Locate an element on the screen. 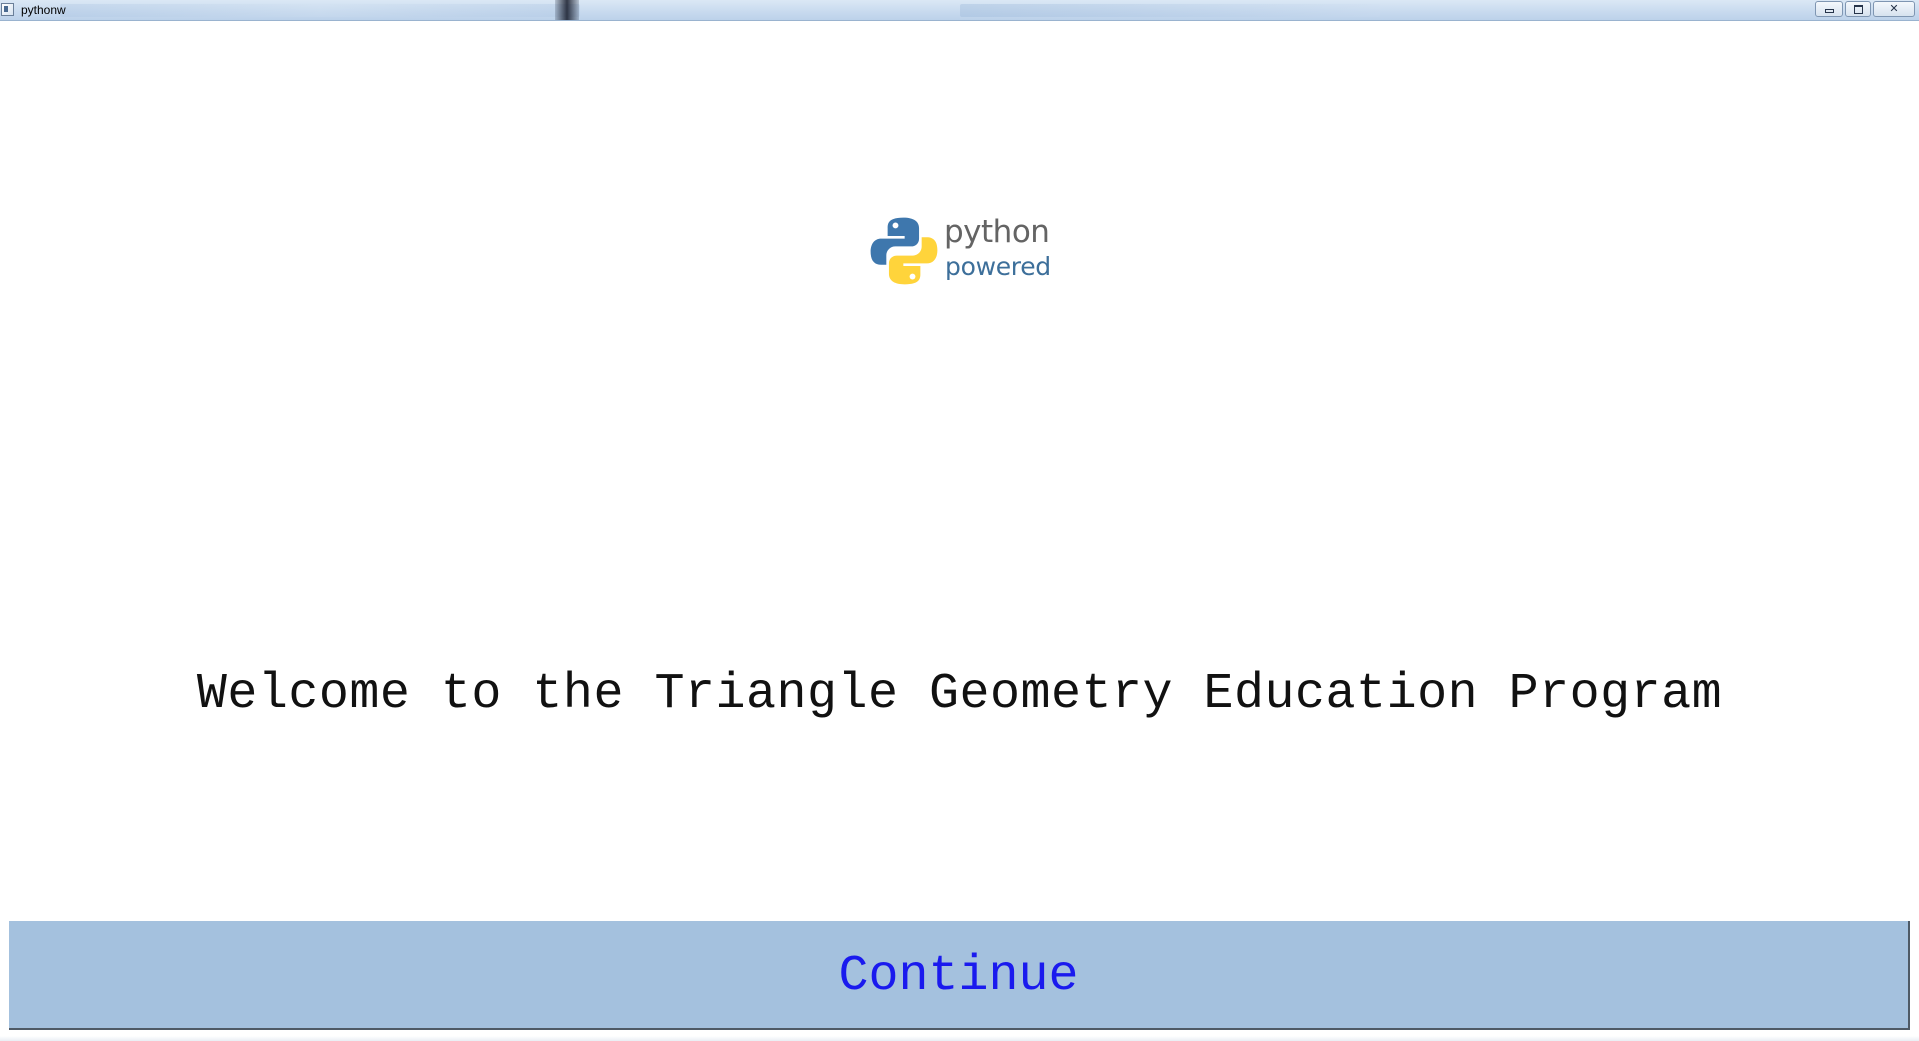  maximize-icon is located at coordinates (1858, 9).